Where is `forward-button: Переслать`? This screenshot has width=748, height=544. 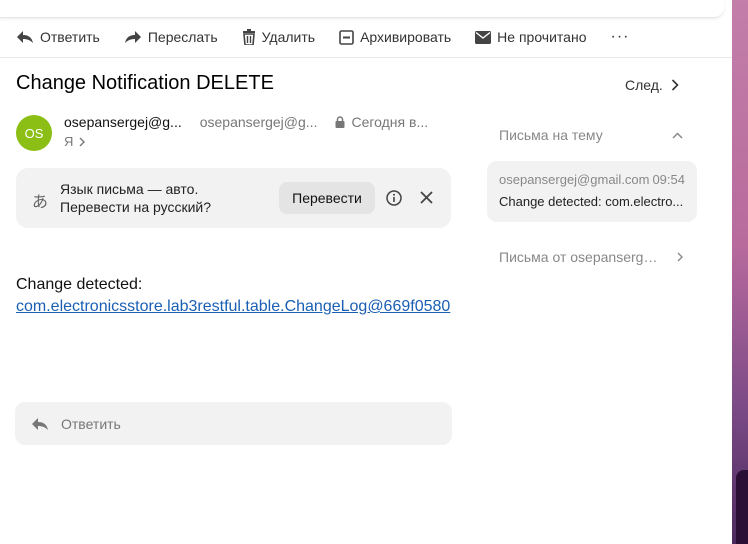 forward-button: Переслать is located at coordinates (171, 37).